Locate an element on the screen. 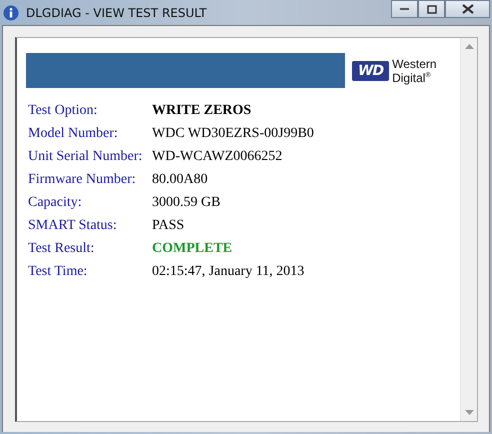 The height and width of the screenshot is (434, 492). maximize-button is located at coordinates (431, 9).